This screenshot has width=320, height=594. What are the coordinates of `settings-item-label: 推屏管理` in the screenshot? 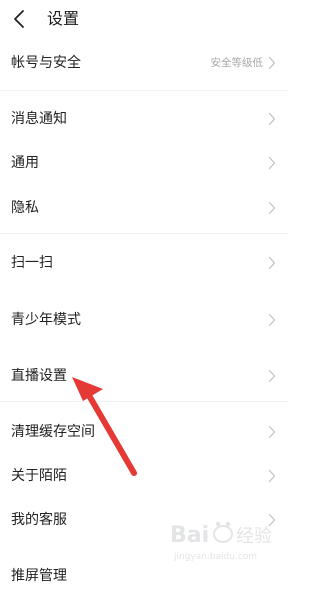 It's located at (39, 576).